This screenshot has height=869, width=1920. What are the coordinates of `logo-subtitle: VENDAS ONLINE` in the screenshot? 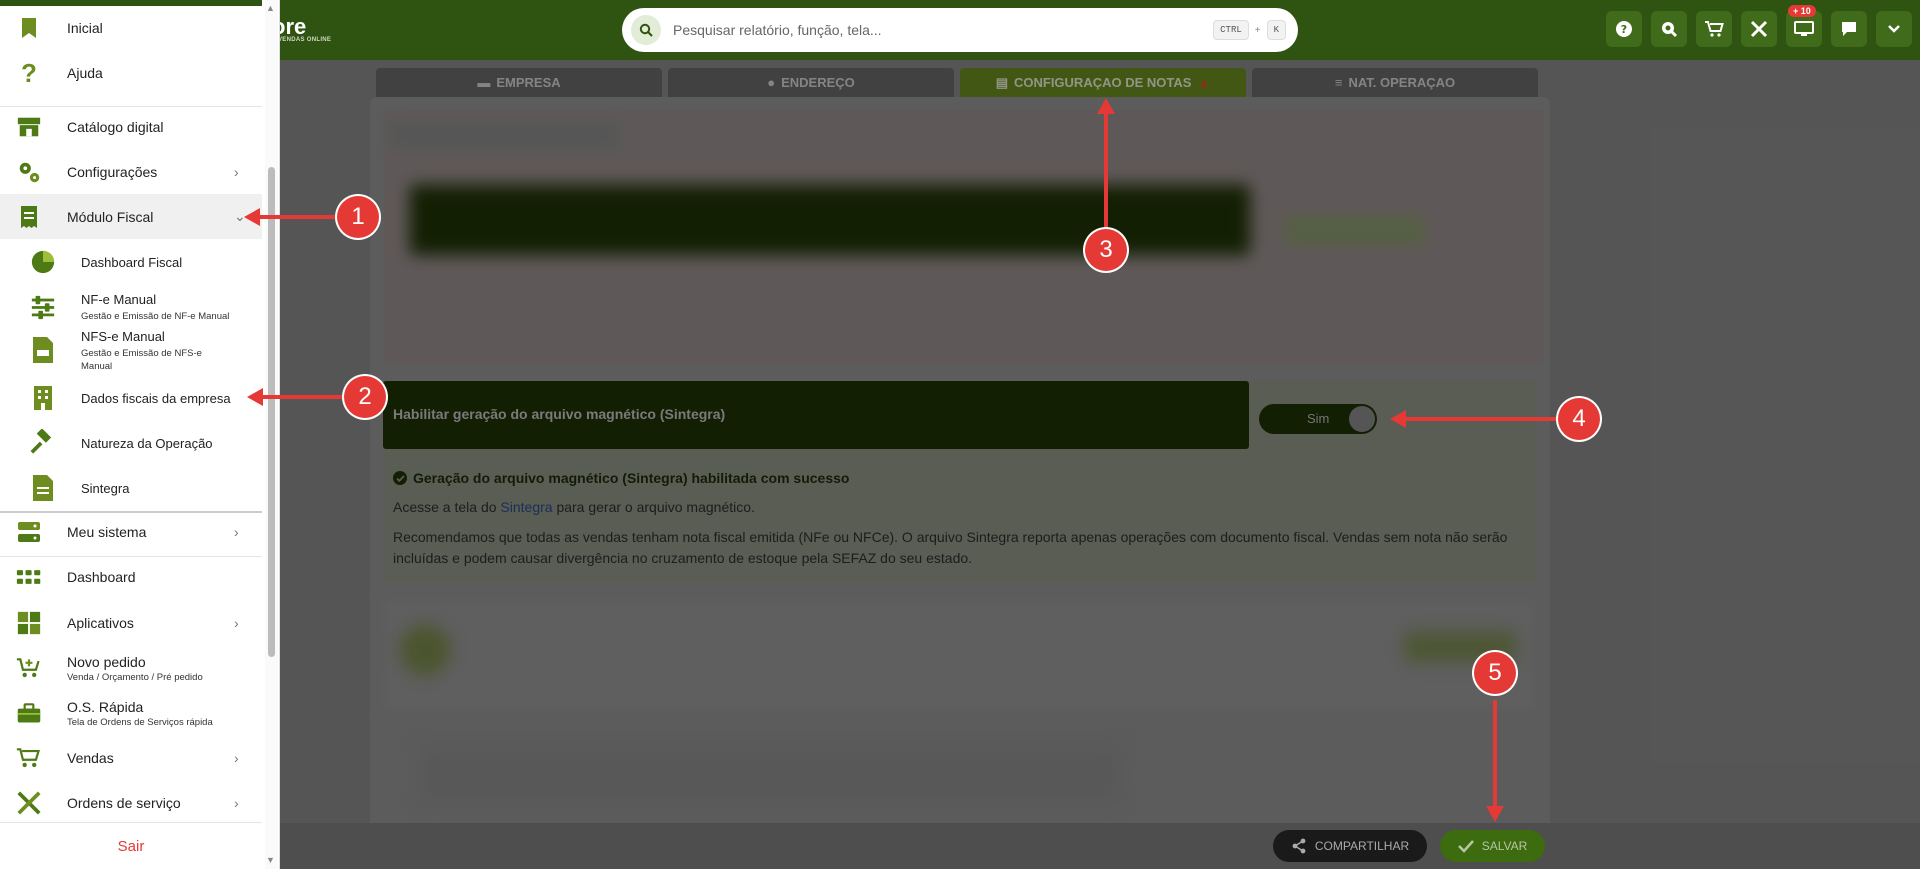 It's located at (305, 40).